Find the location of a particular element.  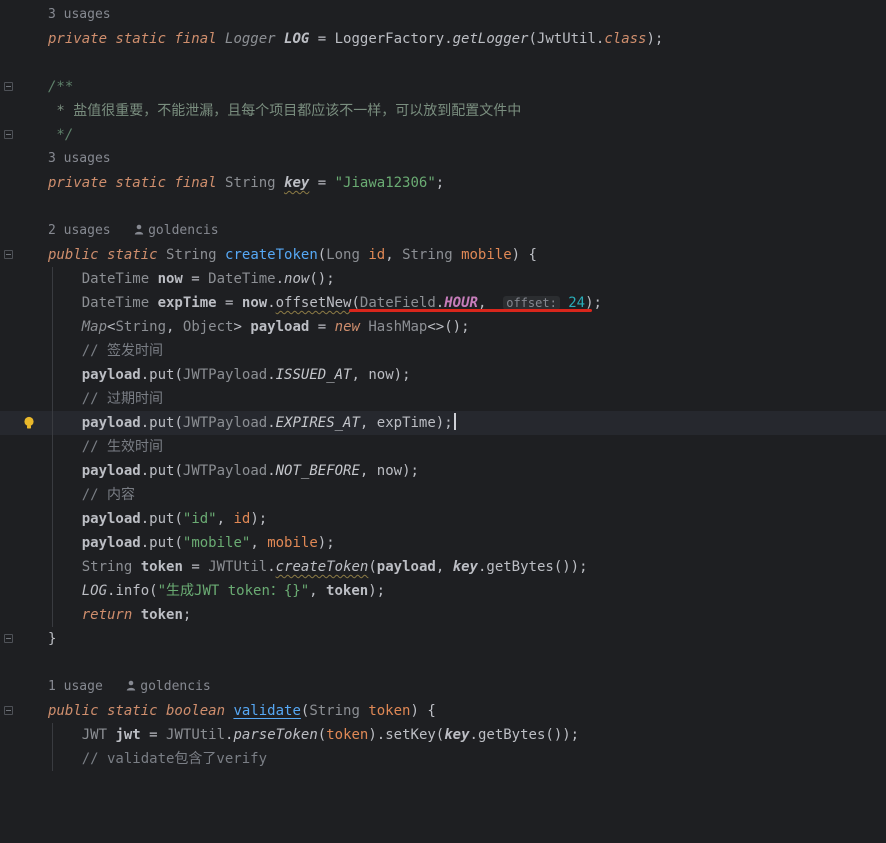

code-line-put-issued: payload.put(JWTPayload.ISSUED_AT, now); is located at coordinates (443, 375).